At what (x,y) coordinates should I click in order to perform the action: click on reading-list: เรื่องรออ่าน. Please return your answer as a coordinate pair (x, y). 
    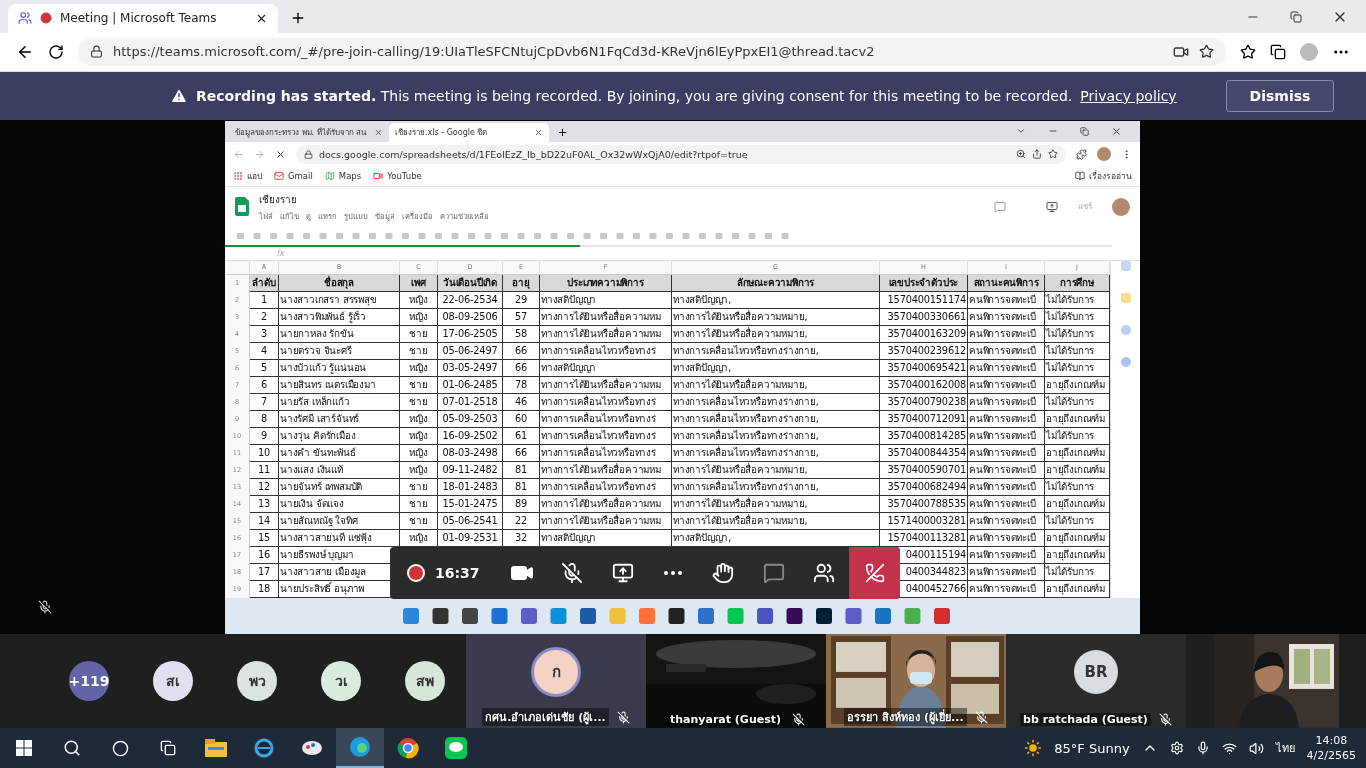
    Looking at the image, I should click on (1103, 176).